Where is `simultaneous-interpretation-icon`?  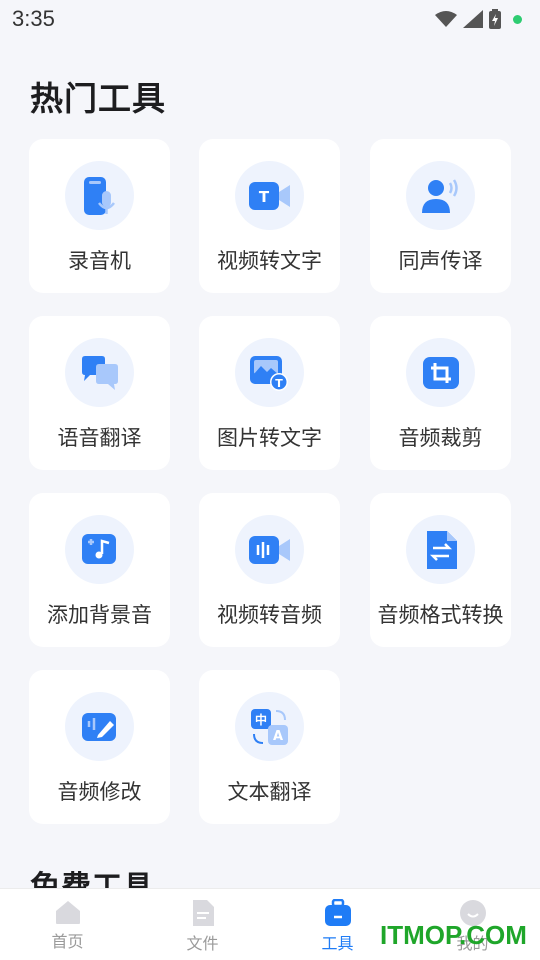 simultaneous-interpretation-icon is located at coordinates (439, 195).